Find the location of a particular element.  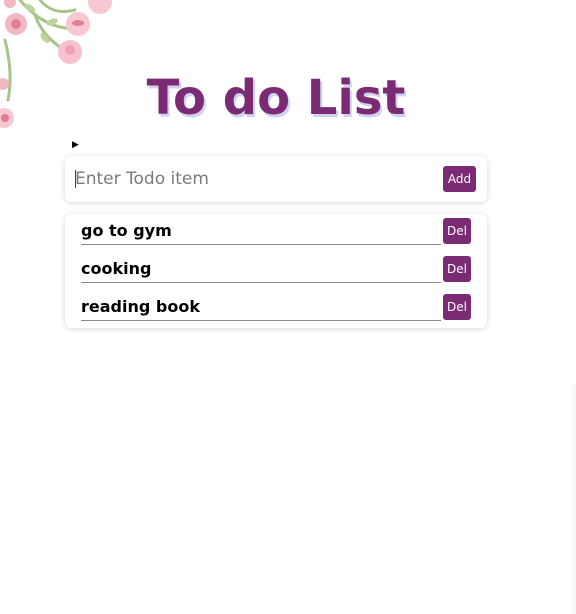

triangle-right-icon: ▶ is located at coordinates (75, 145).